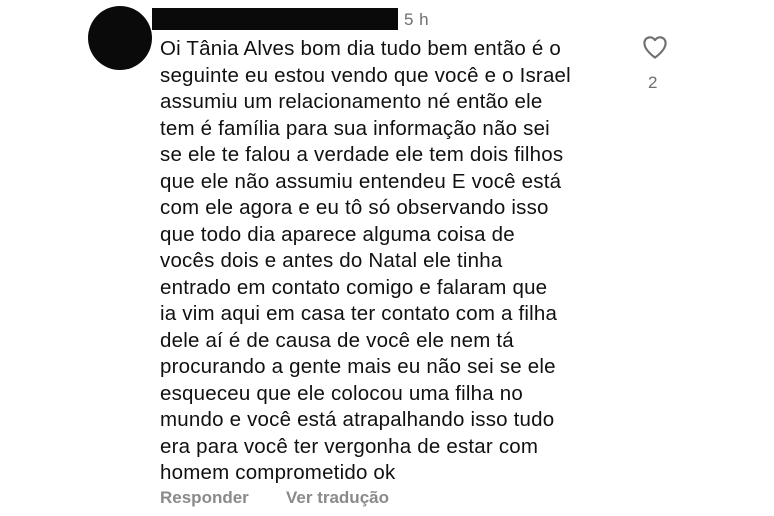 This screenshot has width=774, height=516. What do you see at coordinates (120, 38) in the screenshot?
I see `avatar` at bounding box center [120, 38].